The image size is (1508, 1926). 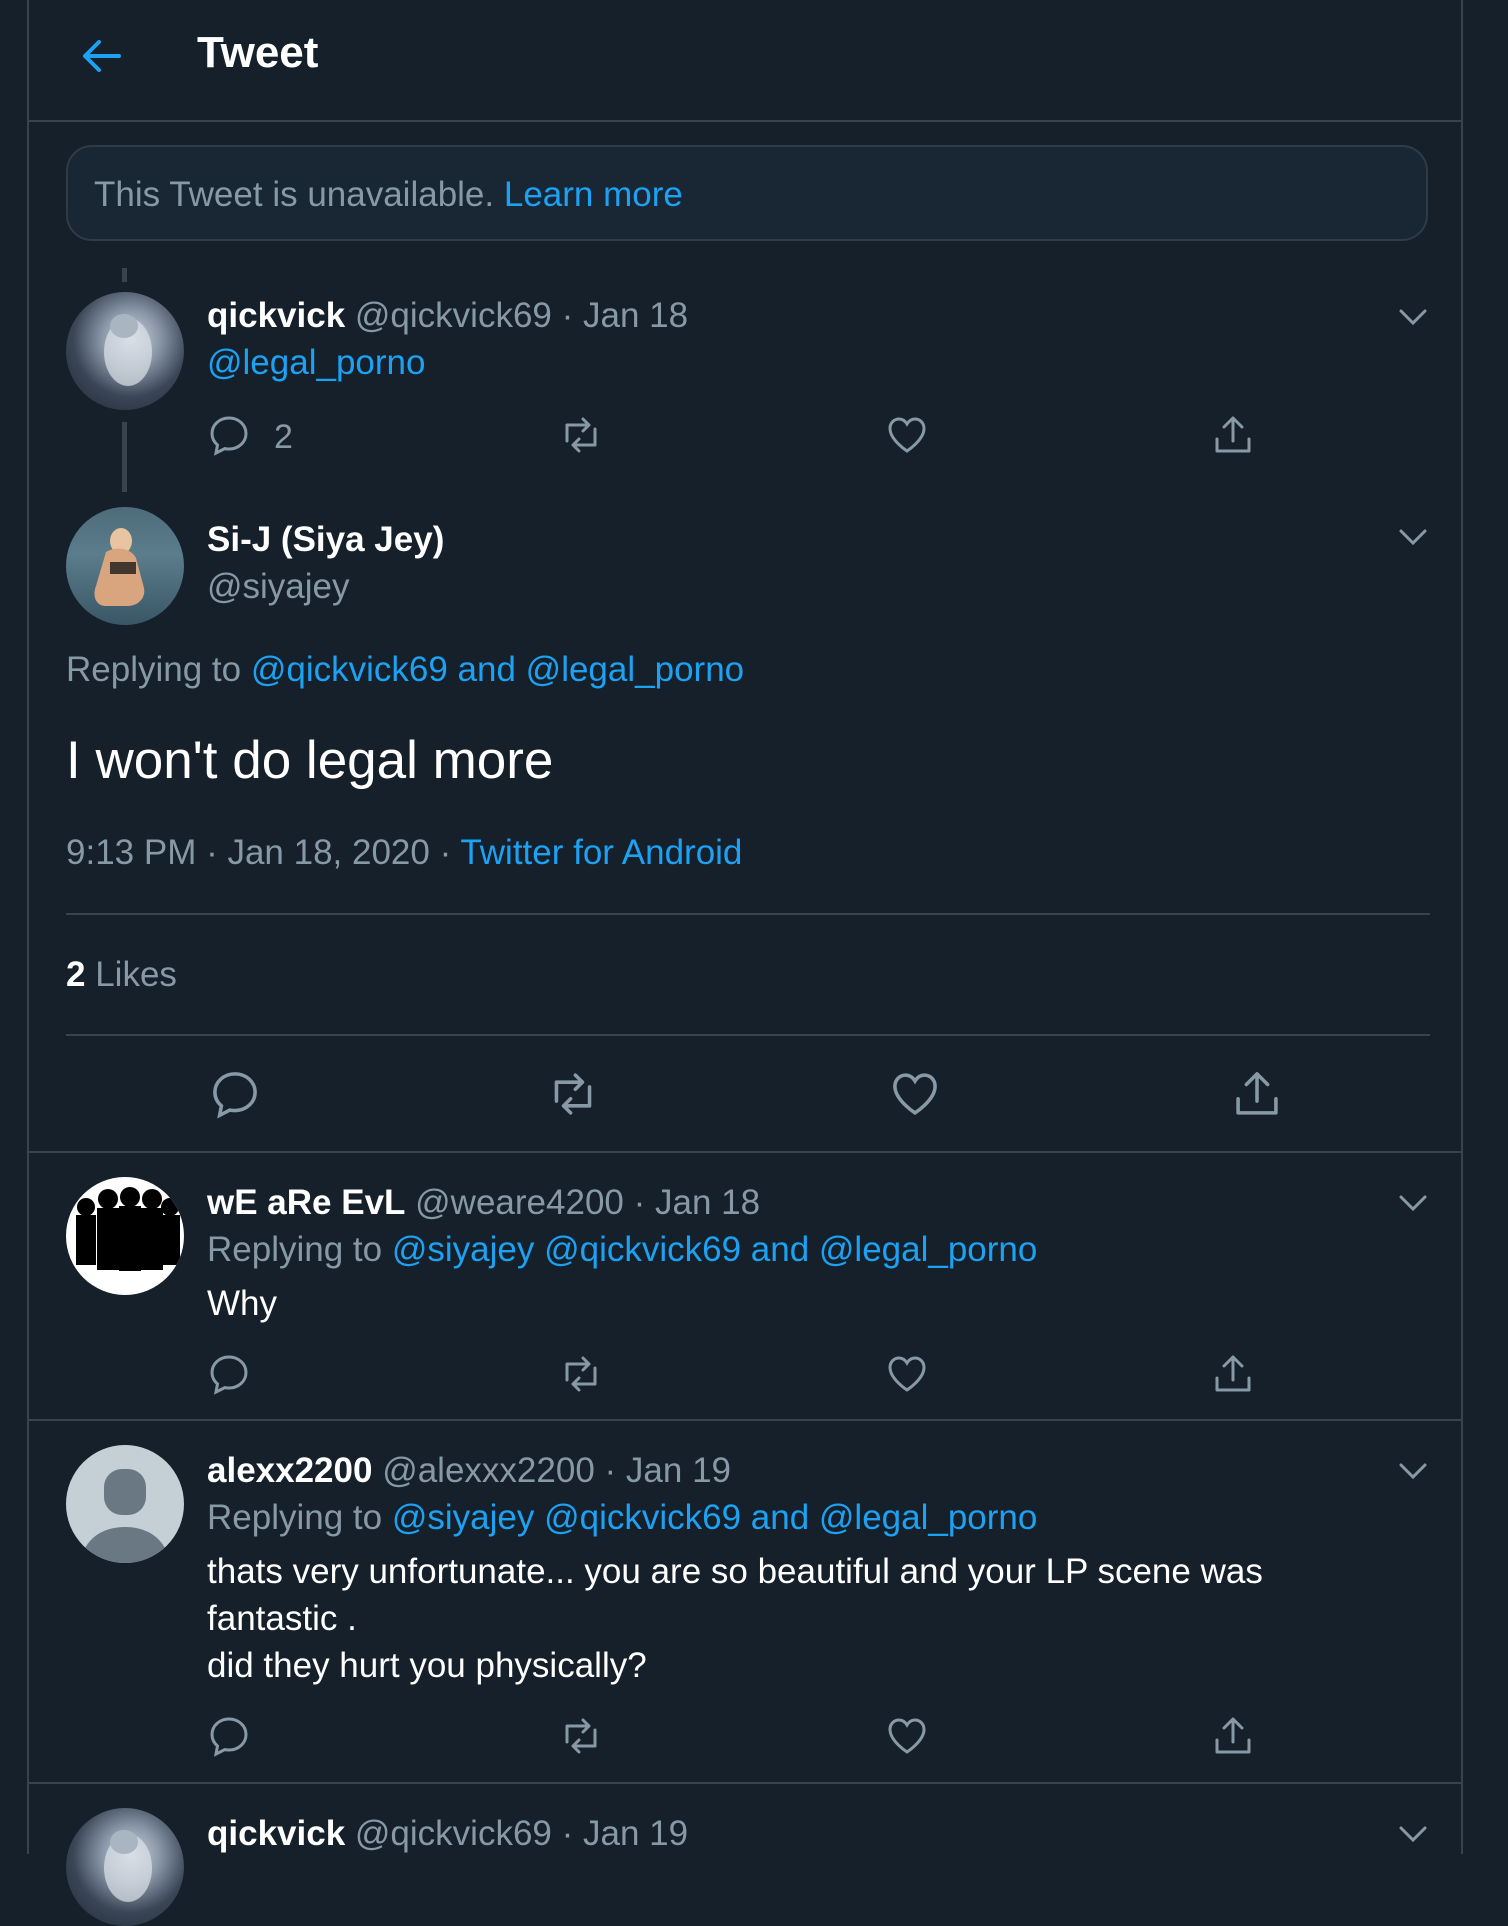 I want to click on tweet-text-line: fantastic ., so click(x=282, y=1618).